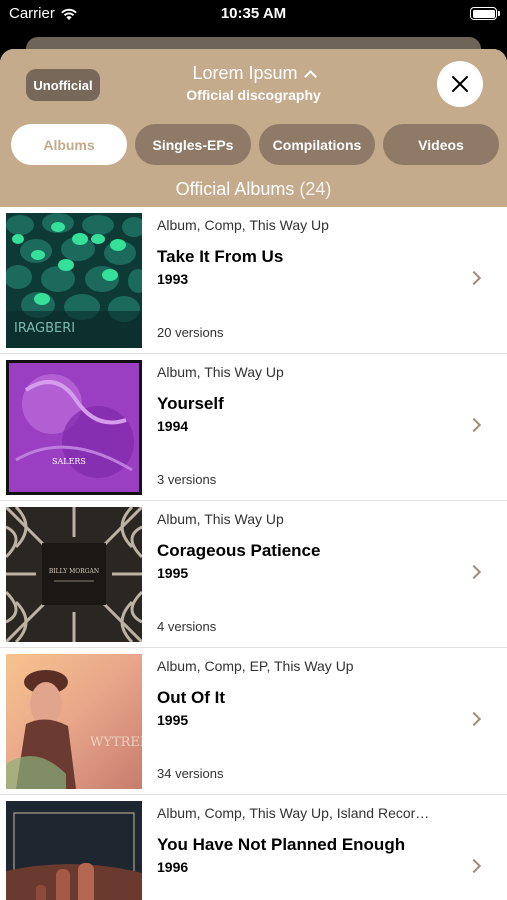  I want to click on cover-text: SALERS, so click(69, 461).